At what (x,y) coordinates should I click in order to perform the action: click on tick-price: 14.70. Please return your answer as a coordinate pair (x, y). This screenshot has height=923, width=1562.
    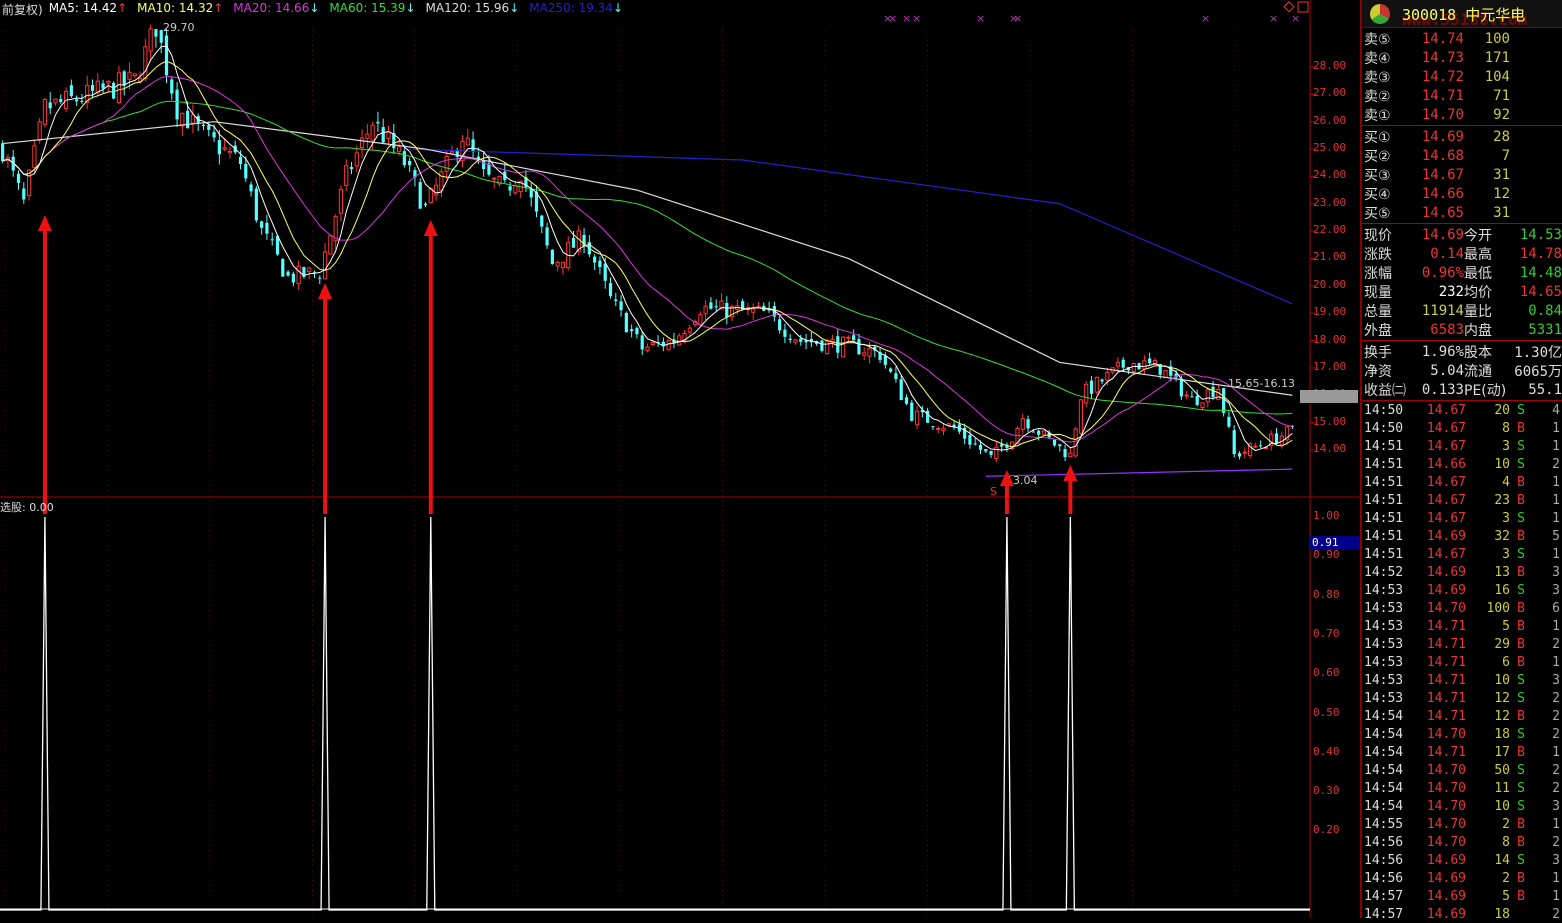
    Looking at the image, I should click on (1446, 824).